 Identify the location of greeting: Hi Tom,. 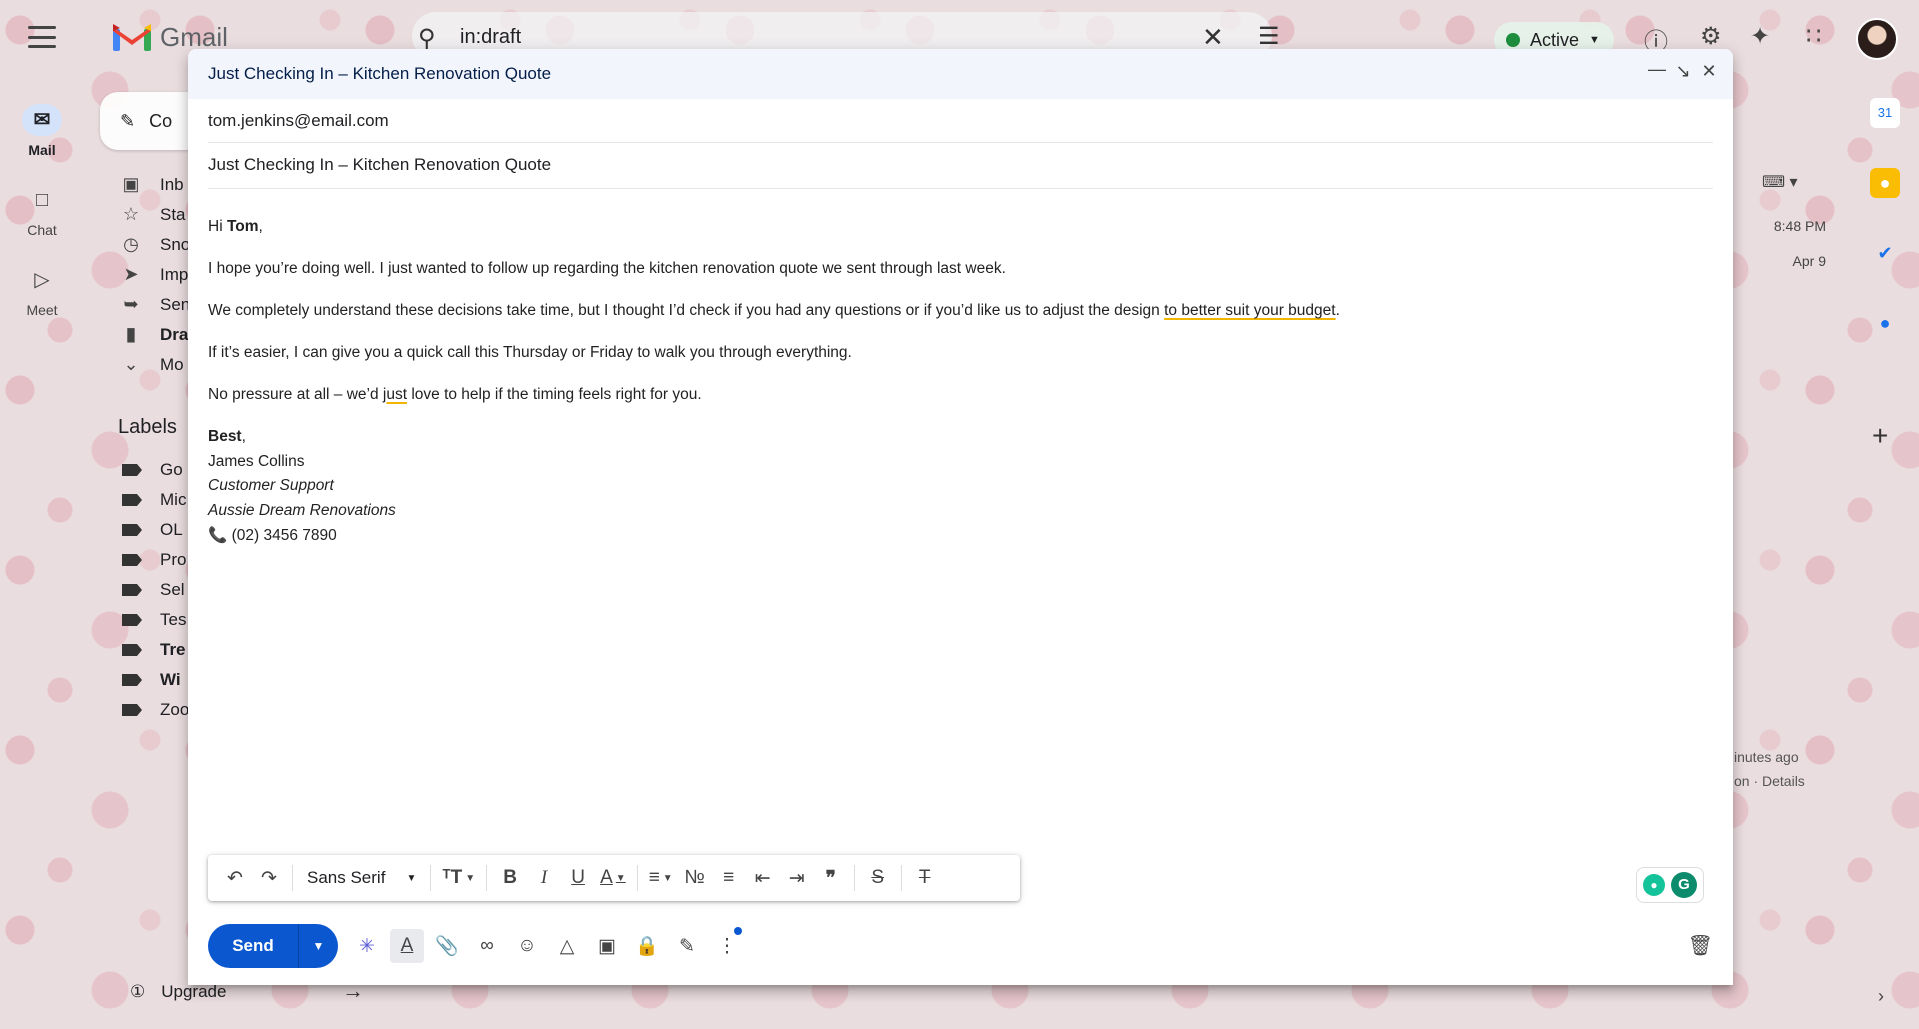
(960, 227).